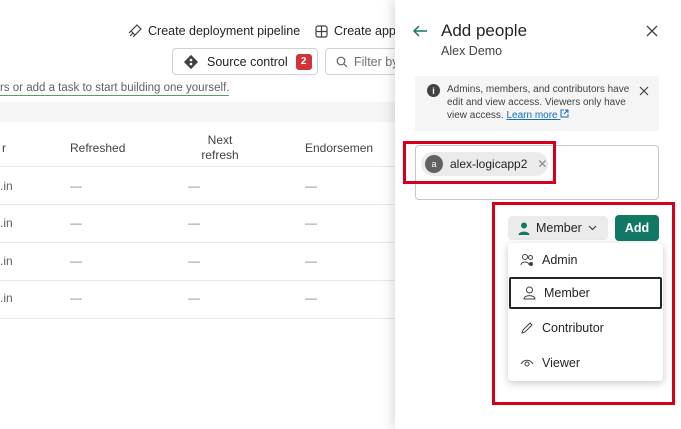 Image resolution: width=681 pixels, height=429 pixels. Describe the element at coordinates (303, 61) in the screenshot. I see `source-control-count-badge: 2` at that location.